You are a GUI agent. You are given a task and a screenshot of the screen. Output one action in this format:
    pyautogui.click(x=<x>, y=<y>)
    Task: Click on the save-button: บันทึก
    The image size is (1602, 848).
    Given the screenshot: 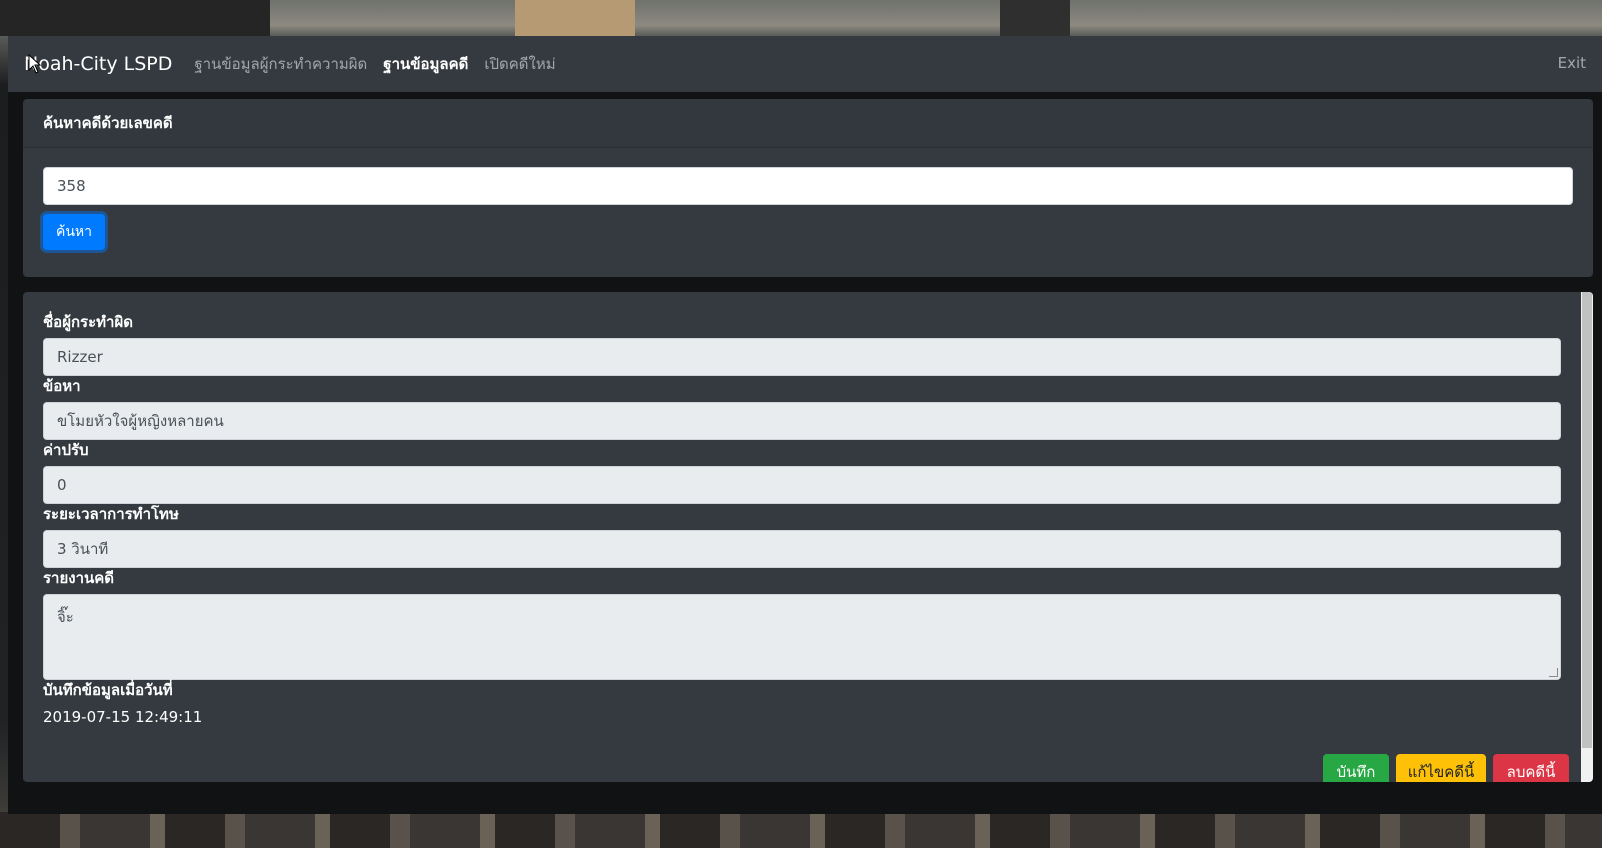 What is the action you would take?
    pyautogui.click(x=1356, y=768)
    